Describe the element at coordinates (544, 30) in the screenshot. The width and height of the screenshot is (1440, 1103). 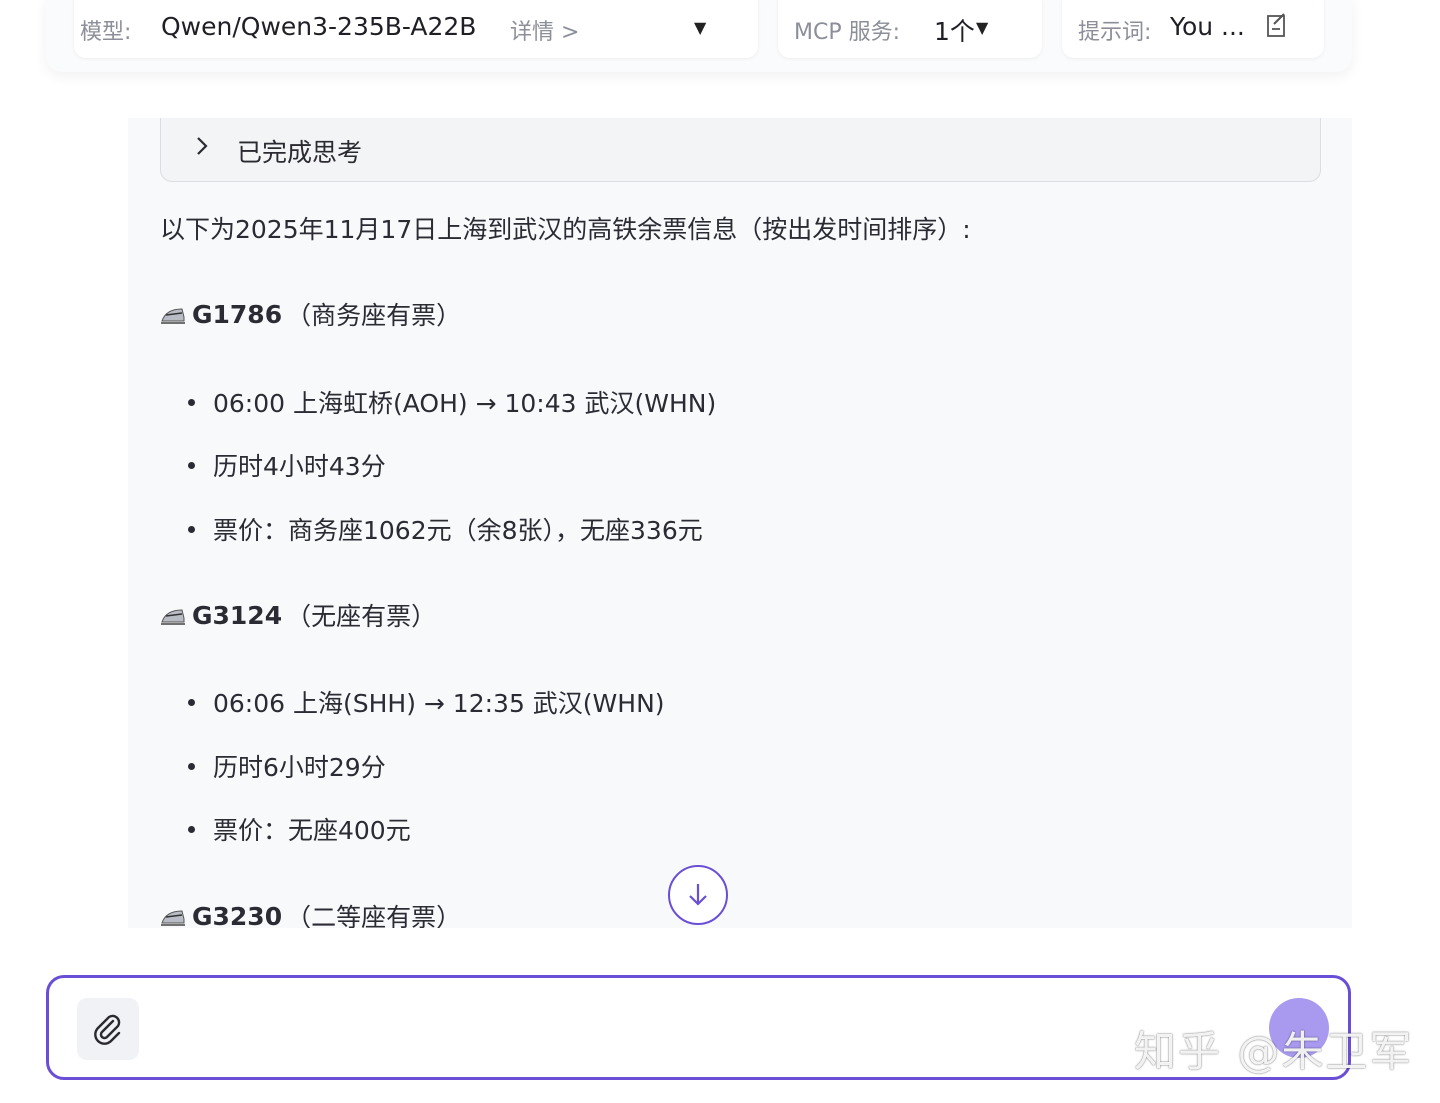
I see `model-details-link: 详情 >` at that location.